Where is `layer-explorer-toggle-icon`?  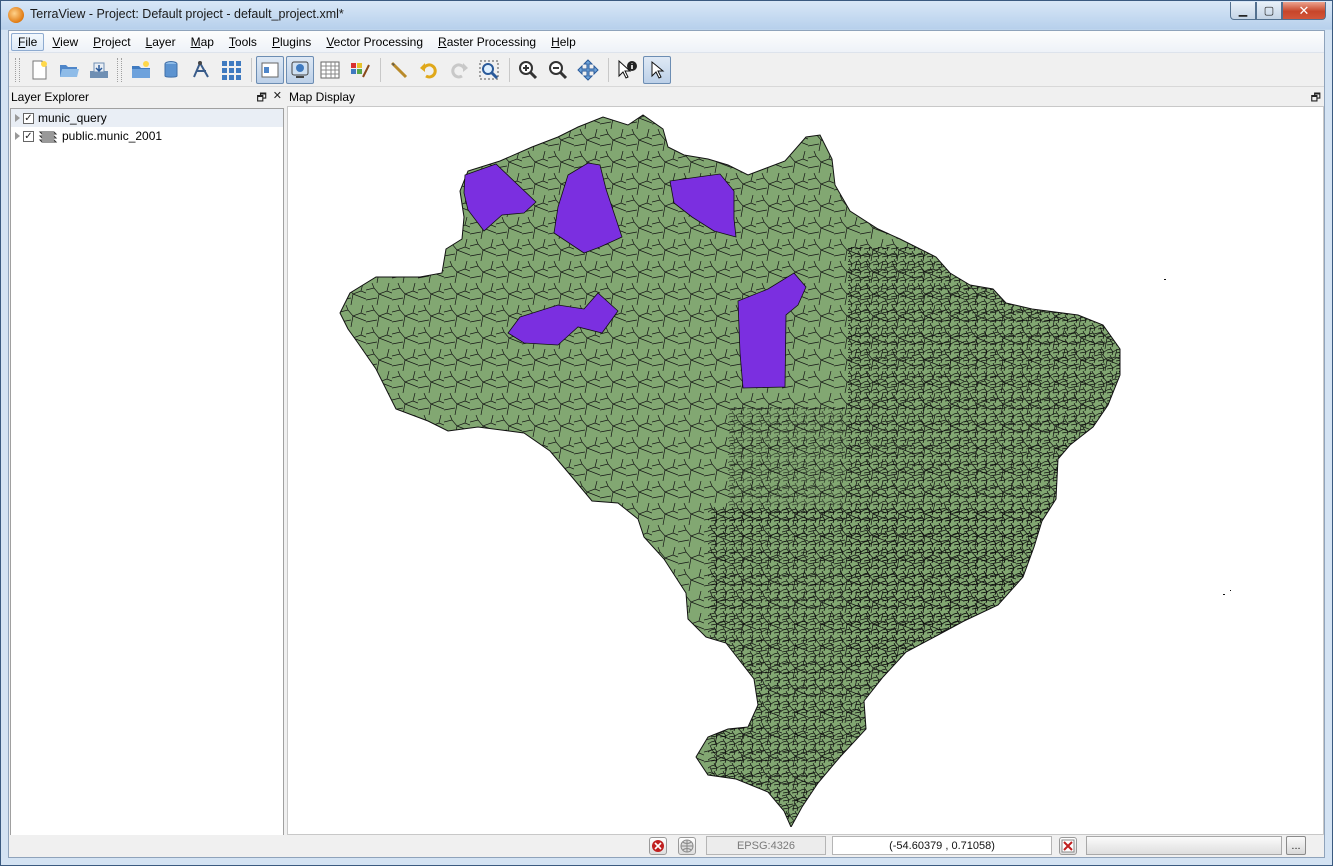 layer-explorer-toggle-icon is located at coordinates (270, 69).